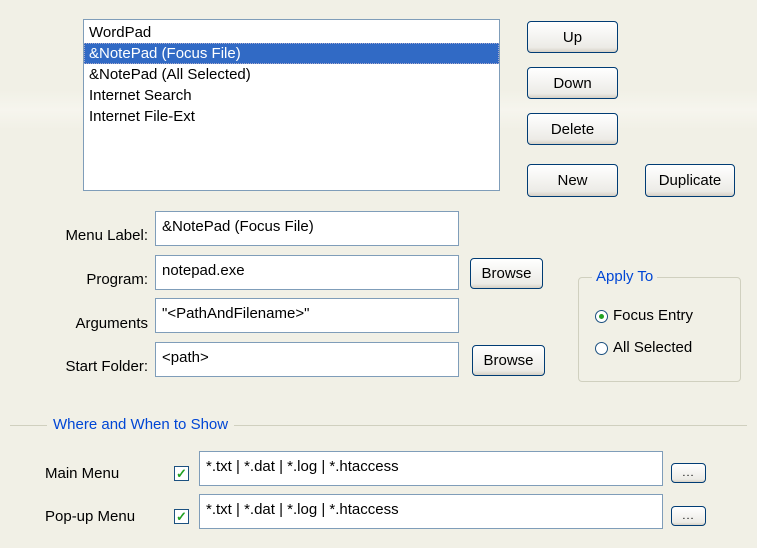 Image resolution: width=757 pixels, height=548 pixels. I want to click on popup-menu-label: Pop-up Menu, so click(90, 516).